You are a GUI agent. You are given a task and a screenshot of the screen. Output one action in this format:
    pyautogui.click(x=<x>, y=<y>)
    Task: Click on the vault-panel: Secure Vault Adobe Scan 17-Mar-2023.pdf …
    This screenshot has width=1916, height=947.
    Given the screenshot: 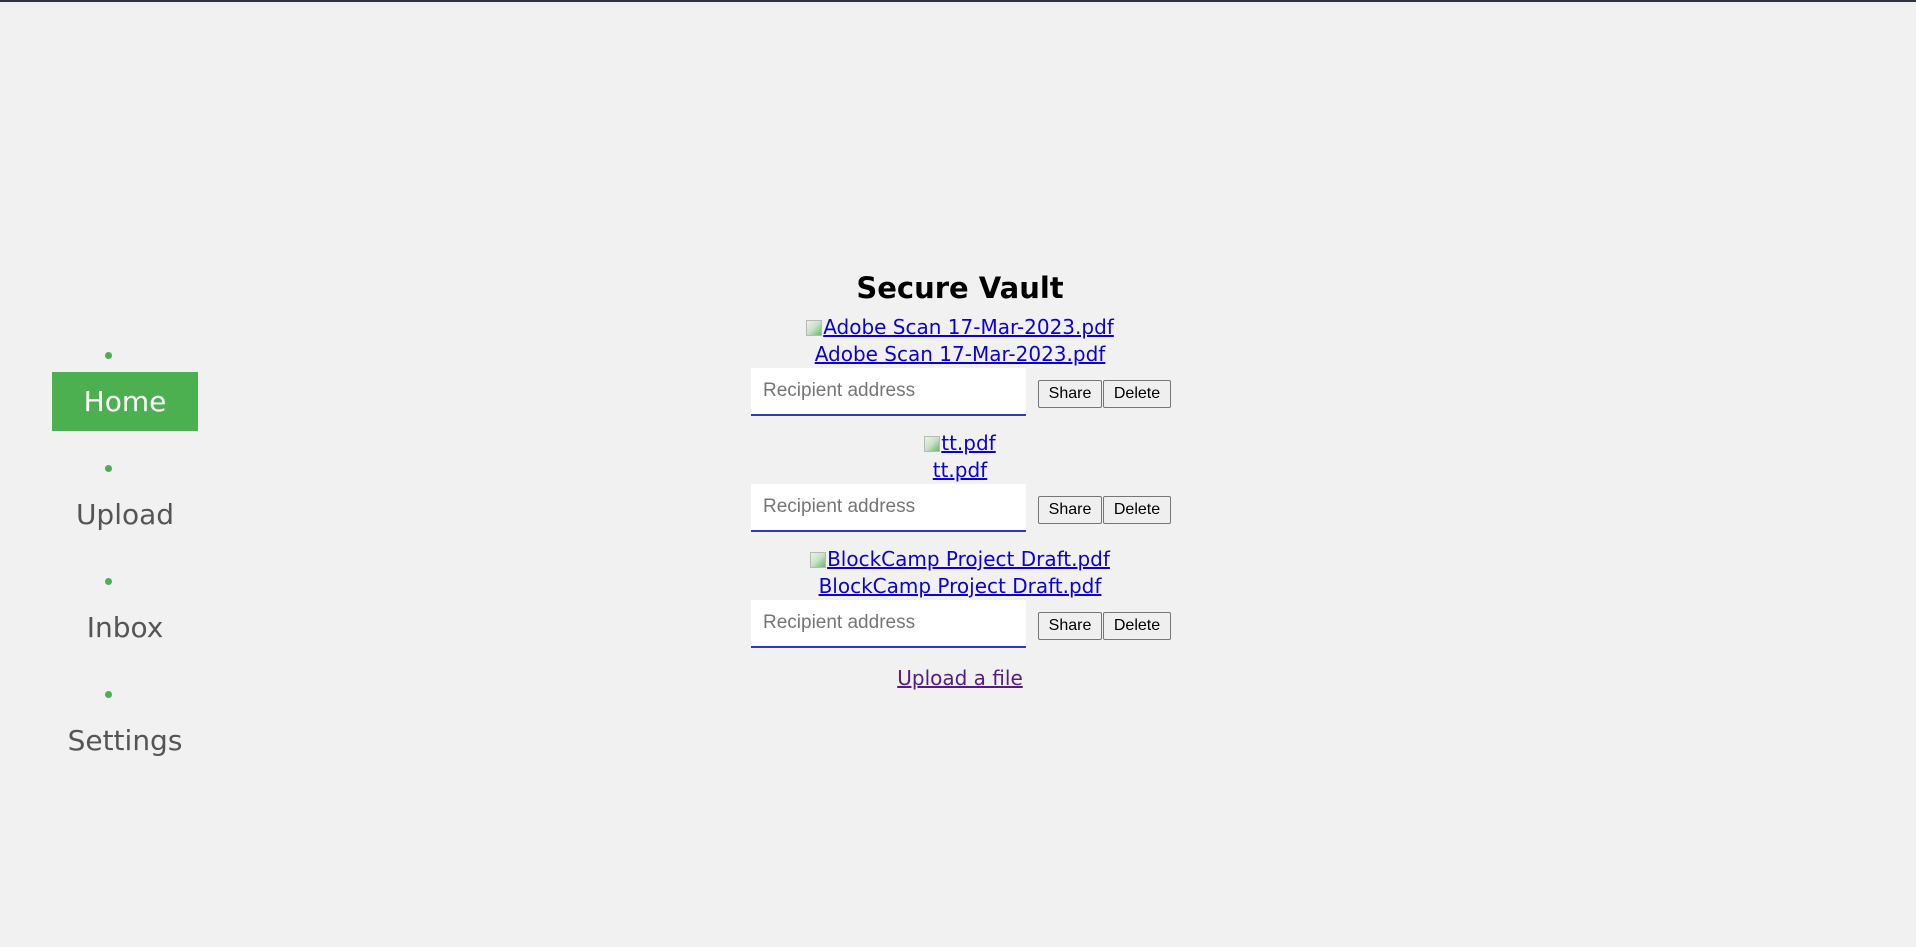 What is the action you would take?
    pyautogui.click(x=960, y=477)
    